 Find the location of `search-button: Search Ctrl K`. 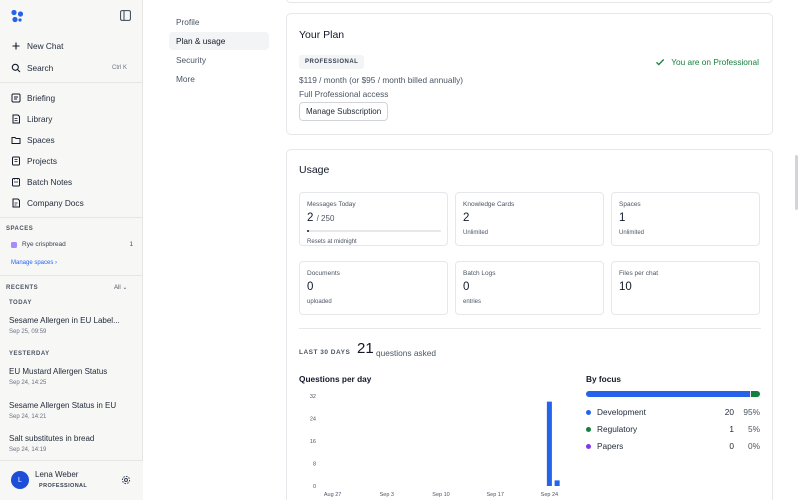

search-button: Search Ctrl K is located at coordinates (71, 67).